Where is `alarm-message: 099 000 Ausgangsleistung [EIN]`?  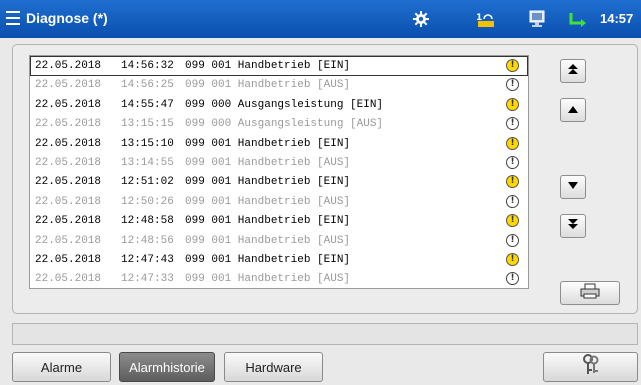 alarm-message: 099 000 Ausgangsleistung [EIN] is located at coordinates (284, 104).